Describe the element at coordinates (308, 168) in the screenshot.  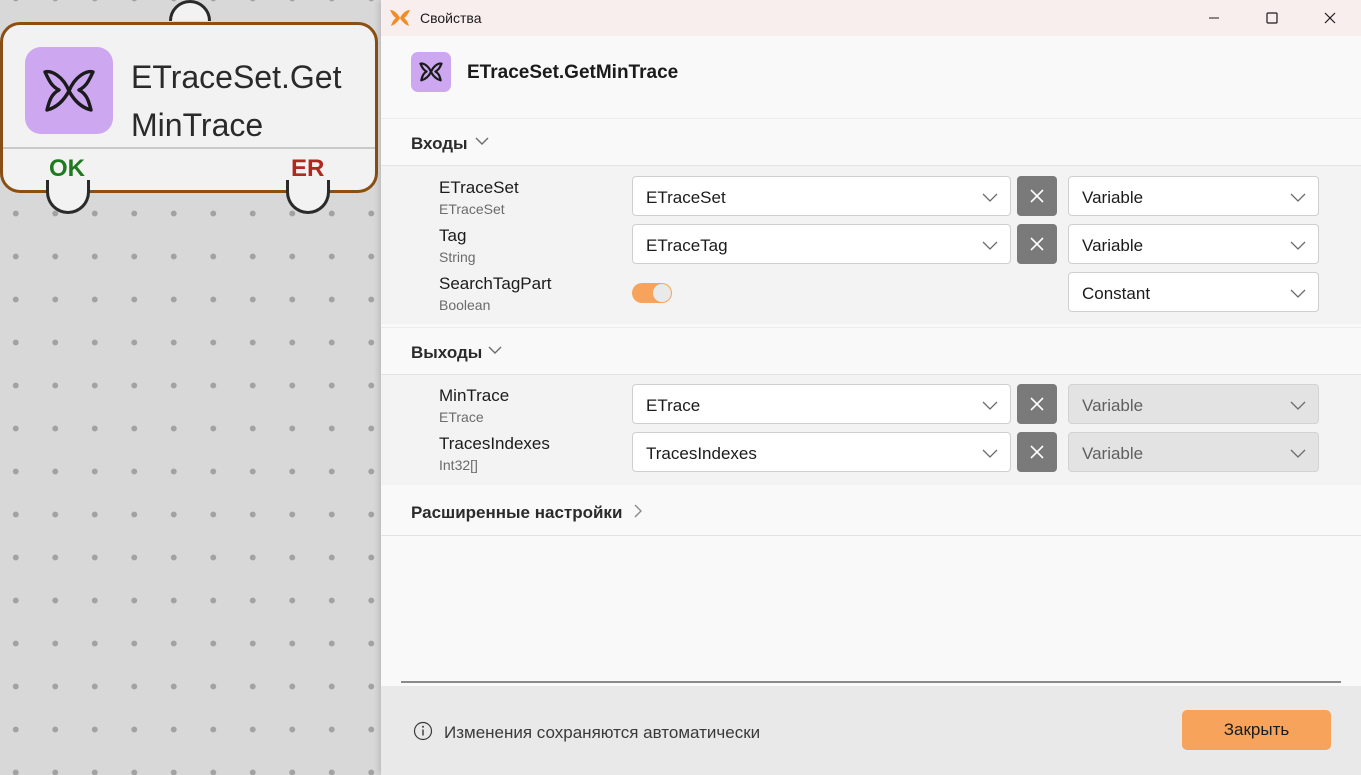
I see `node-er-label: ER` at that location.